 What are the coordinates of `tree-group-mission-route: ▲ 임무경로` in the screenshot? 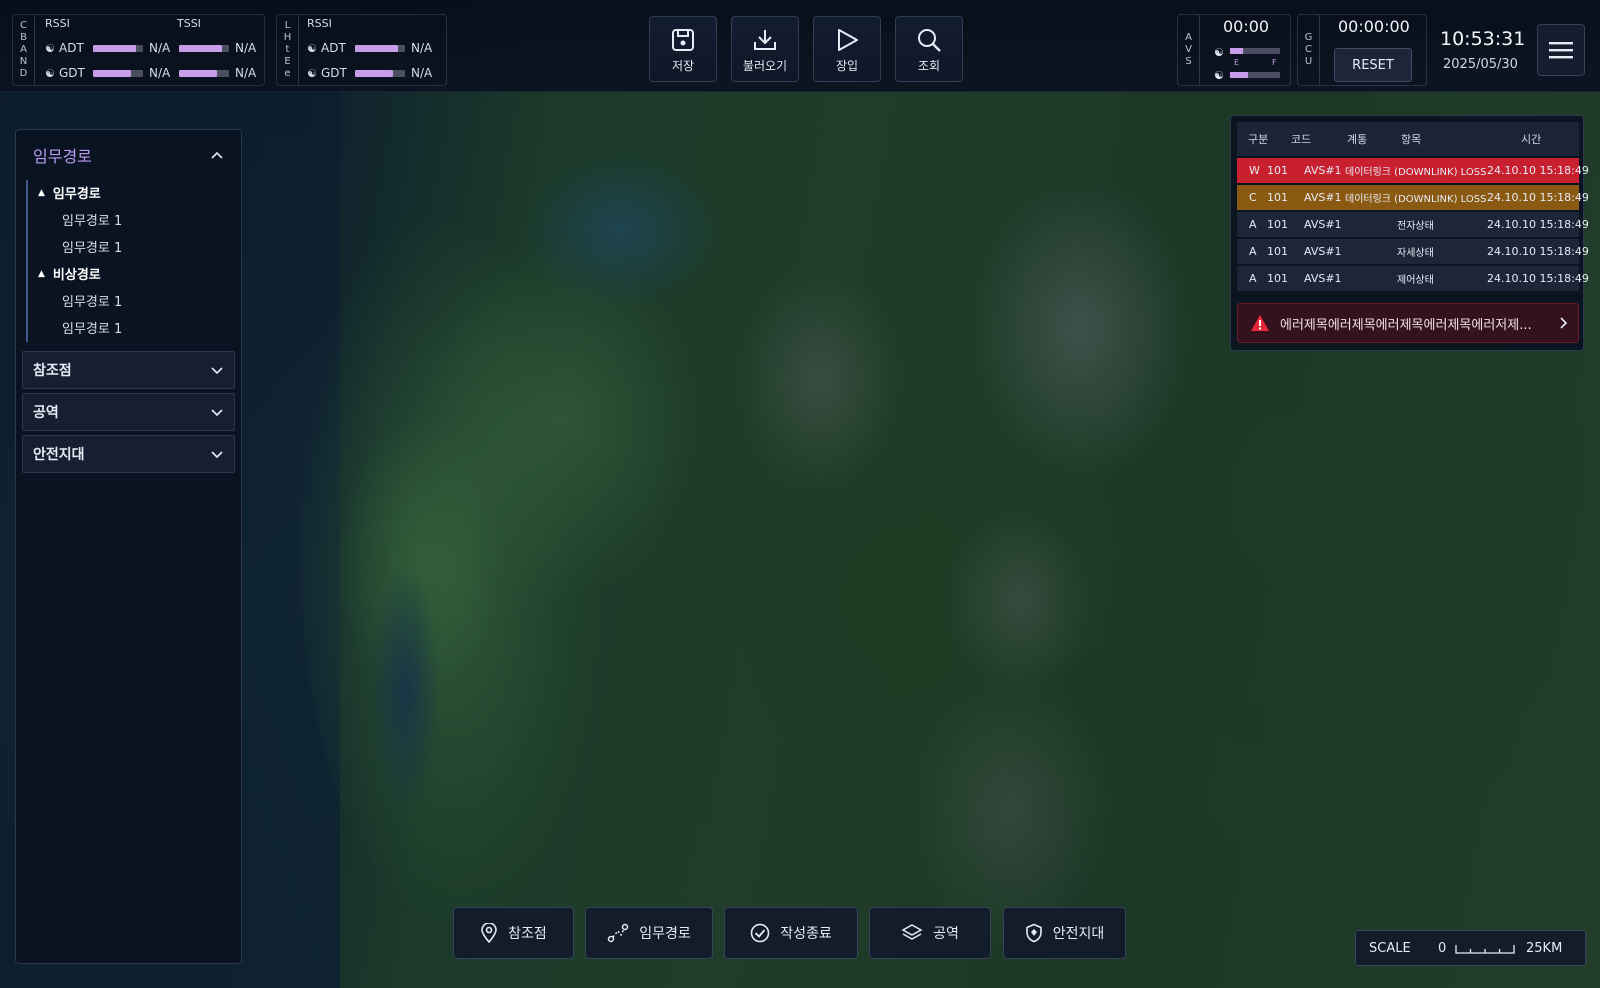 It's located at (69, 192).